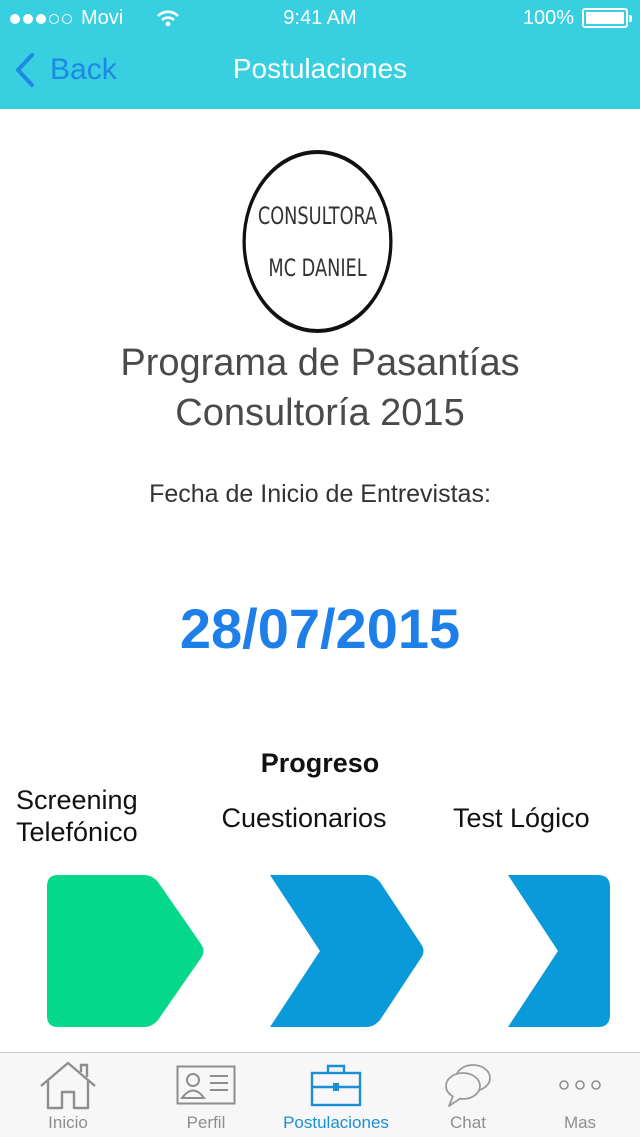 Image resolution: width=640 pixels, height=1137 pixels. I want to click on tab-inicio: Inicio, so click(68, 1095).